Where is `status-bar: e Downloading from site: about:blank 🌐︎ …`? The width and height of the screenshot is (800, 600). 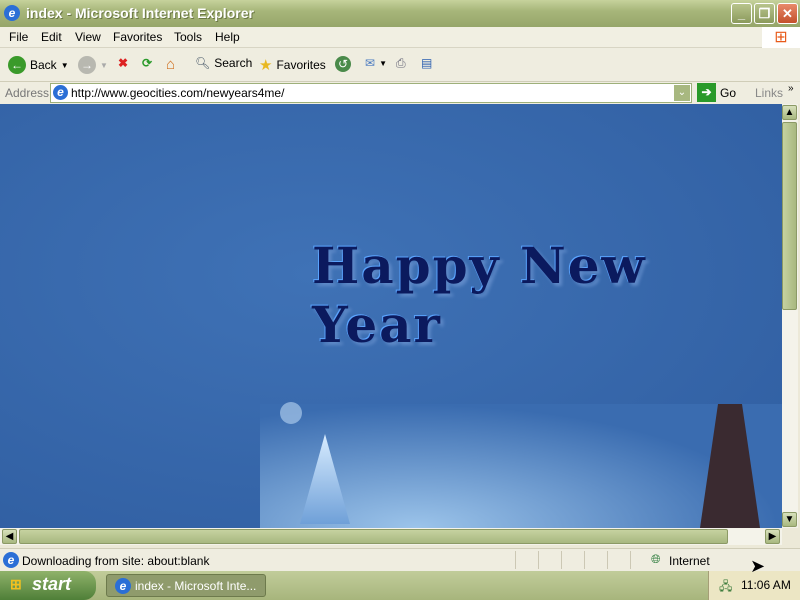
status-bar: e Downloading from site: about:blank 🌐︎ … is located at coordinates (400, 559).